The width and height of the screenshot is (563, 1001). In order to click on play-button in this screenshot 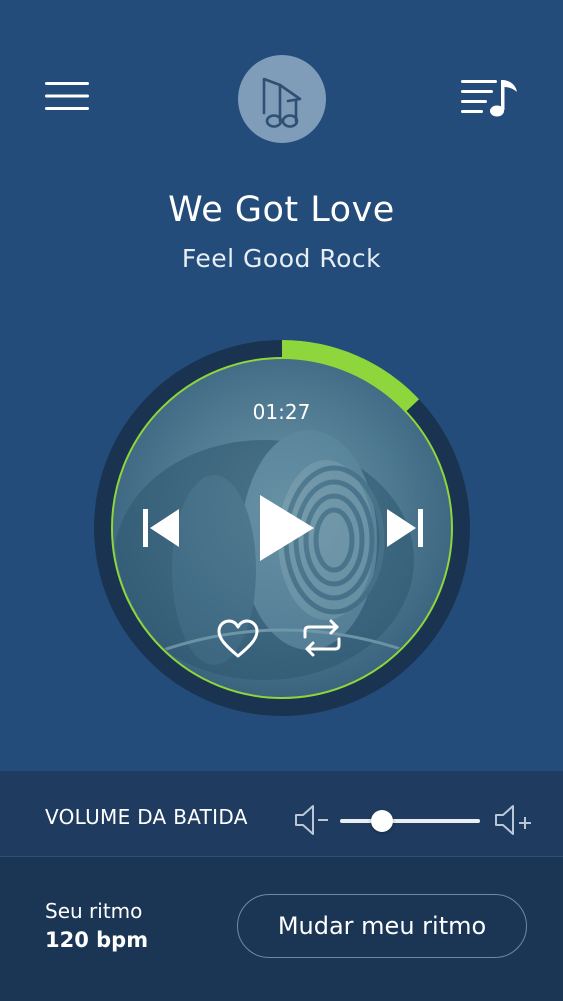, I will do `click(286, 528)`.